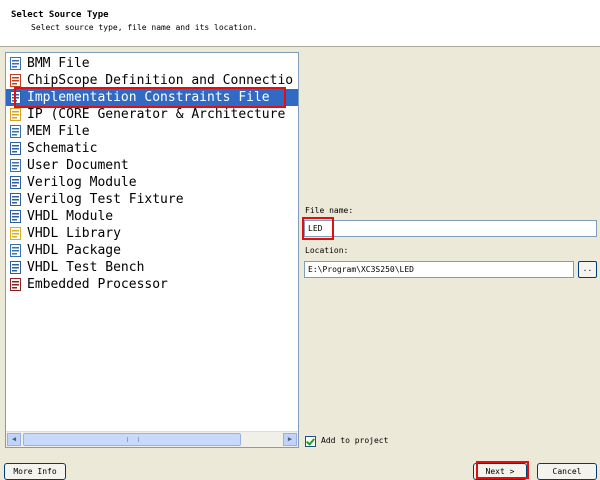 The height and width of the screenshot is (480, 600). What do you see at coordinates (439, 269) in the screenshot?
I see `location-input: E:\Program\XC3S250\LED` at bounding box center [439, 269].